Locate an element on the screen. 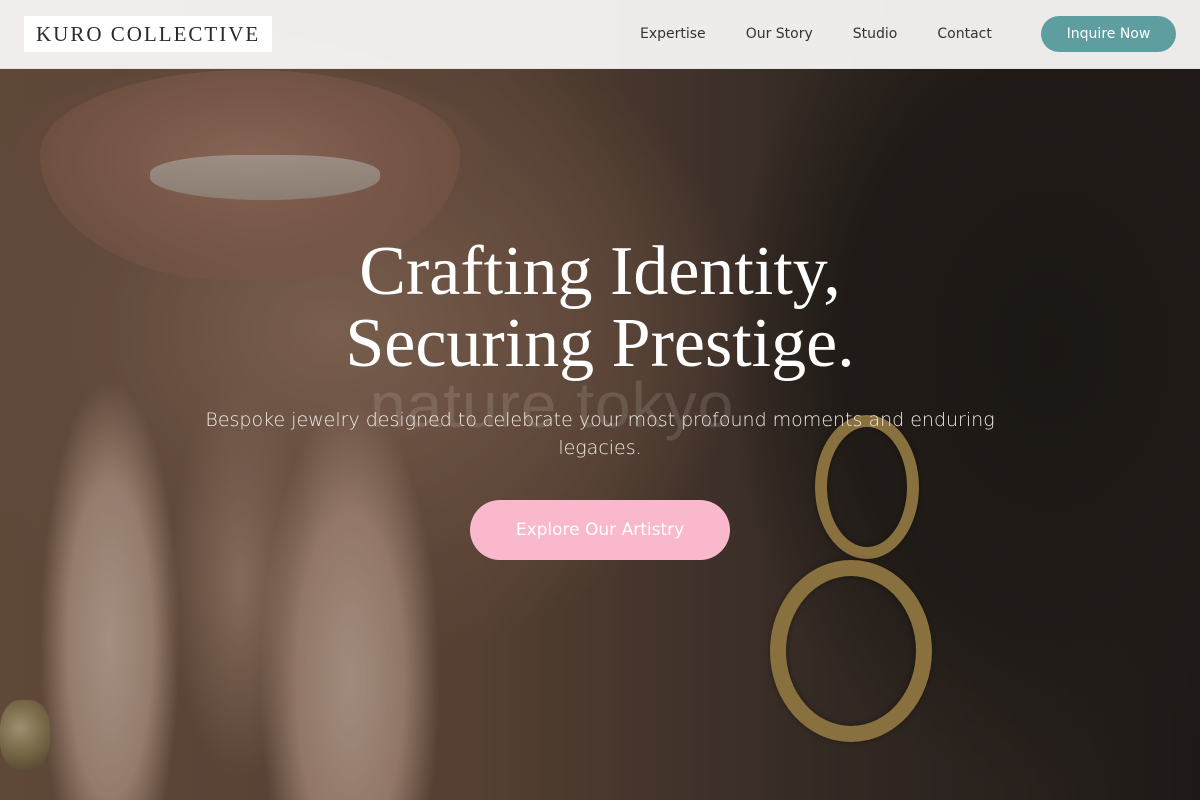 The image size is (1200, 800). explore-artistry-button: Explore Our Artistry is located at coordinates (600, 530).